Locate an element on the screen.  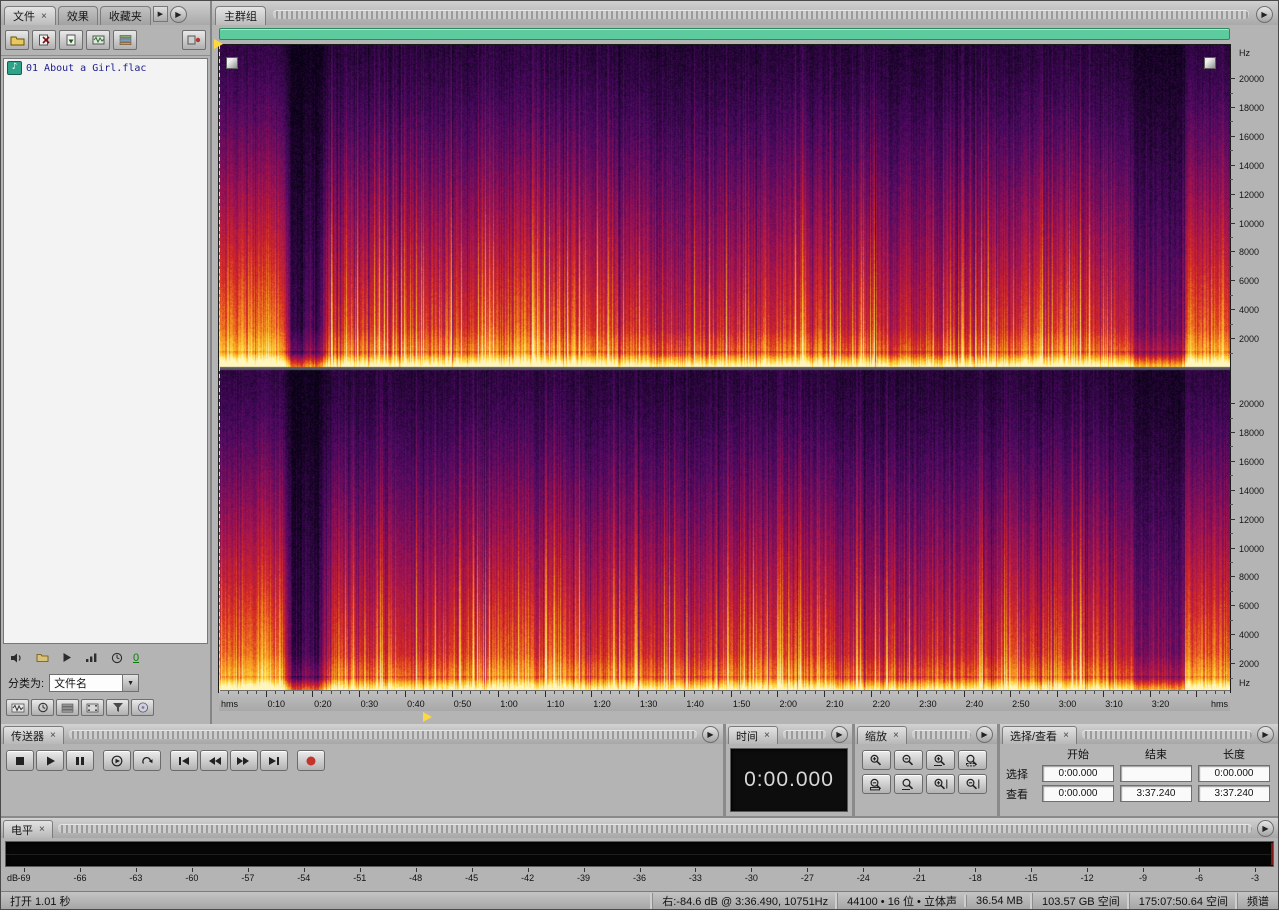
zoom-in-button is located at coordinates (876, 760).